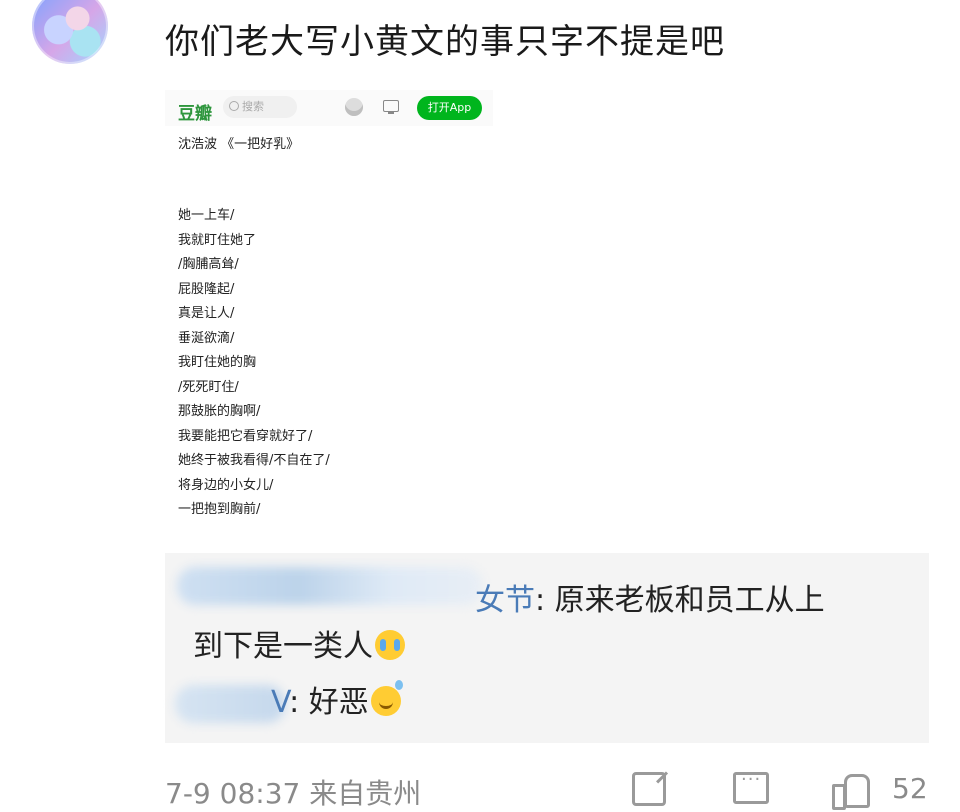  Describe the element at coordinates (206, 313) in the screenshot. I see `poem-line: 真是让人/` at that location.